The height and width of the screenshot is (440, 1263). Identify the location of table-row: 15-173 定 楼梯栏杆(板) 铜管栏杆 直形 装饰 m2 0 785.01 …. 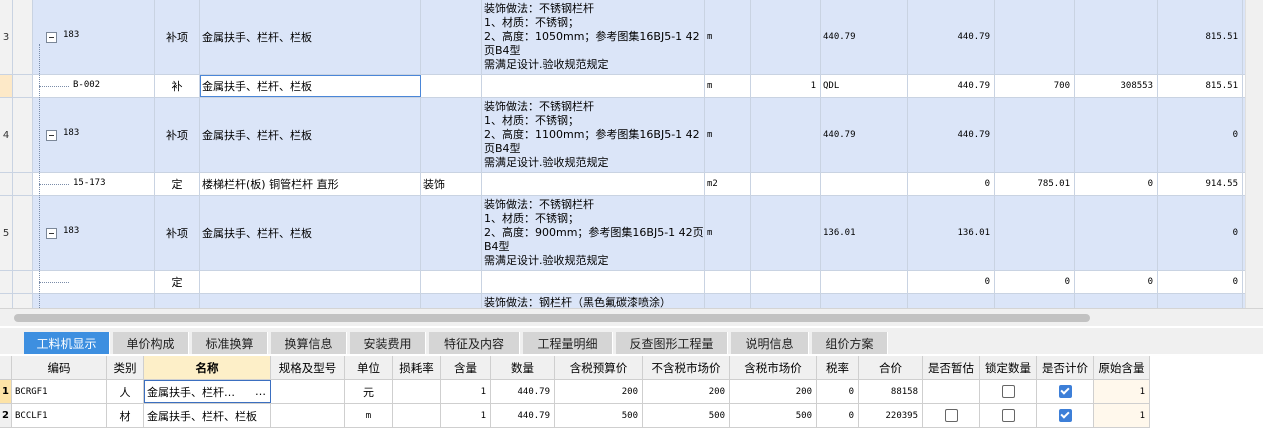
(631, 184).